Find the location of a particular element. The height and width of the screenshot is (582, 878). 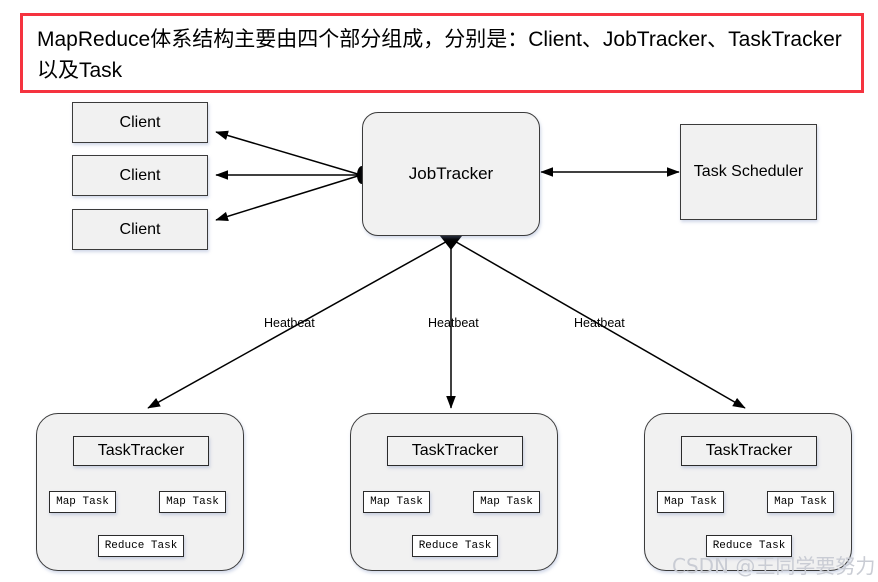

jobtracker-node: JobTracker is located at coordinates (451, 174).